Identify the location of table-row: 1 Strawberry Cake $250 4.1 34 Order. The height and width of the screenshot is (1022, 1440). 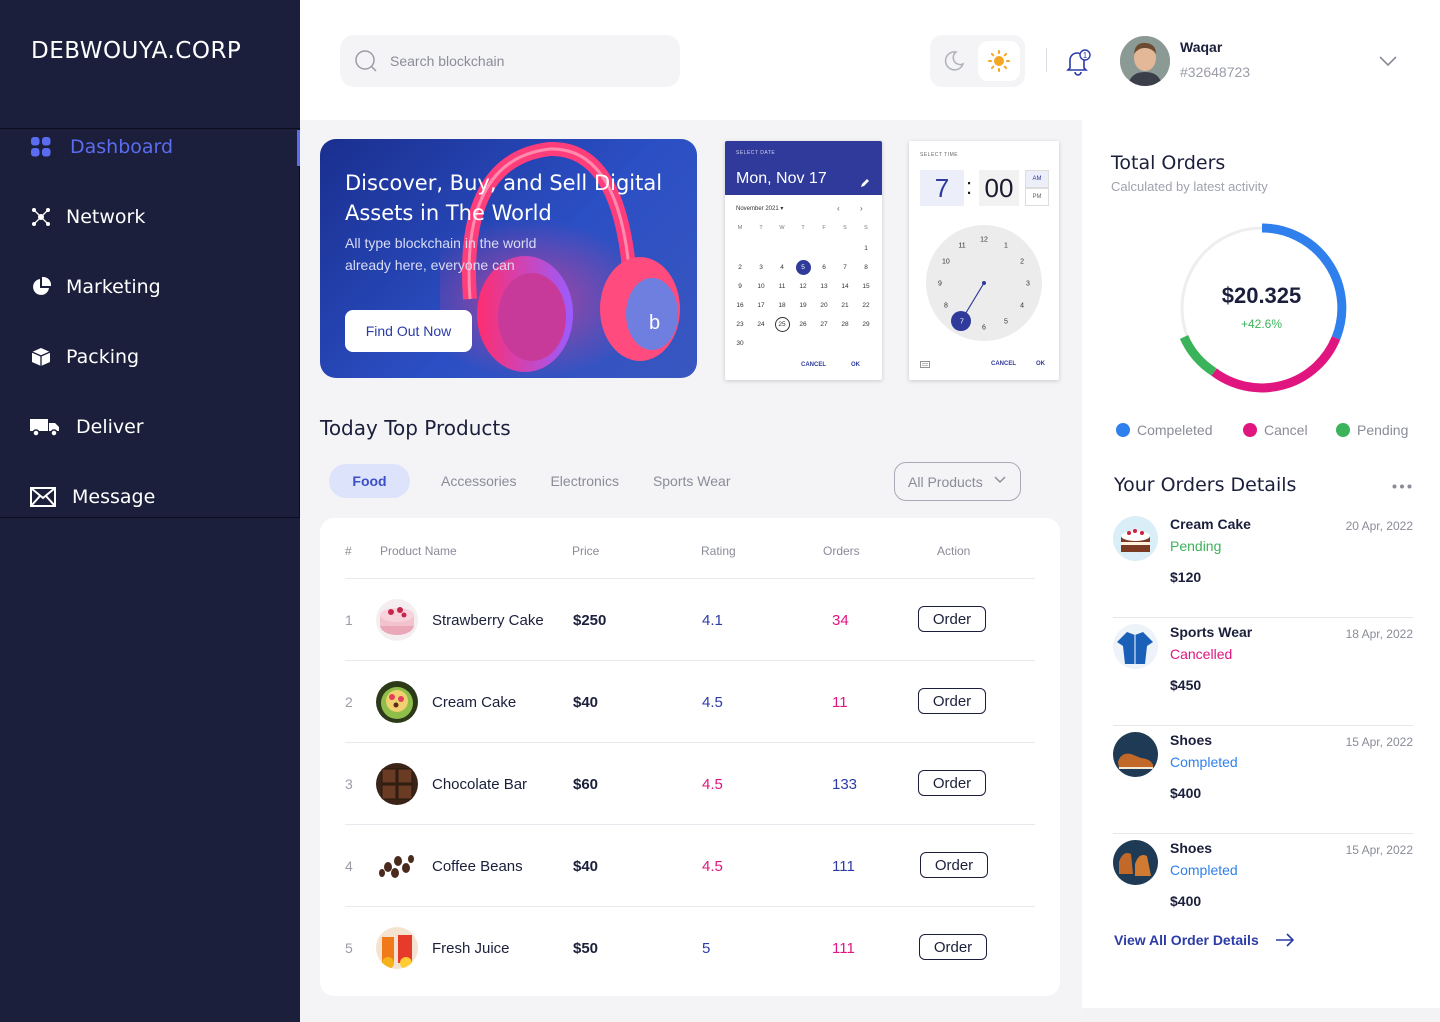
(690, 619).